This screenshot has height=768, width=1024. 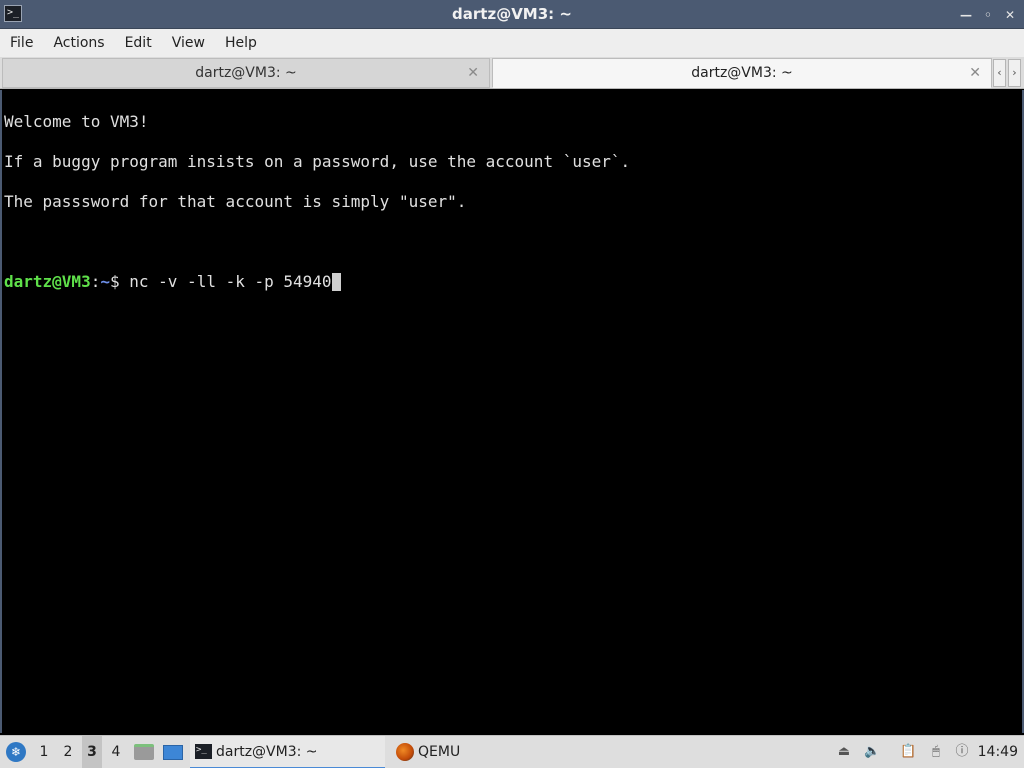 I want to click on workspace-1: 1, so click(x=44, y=752).